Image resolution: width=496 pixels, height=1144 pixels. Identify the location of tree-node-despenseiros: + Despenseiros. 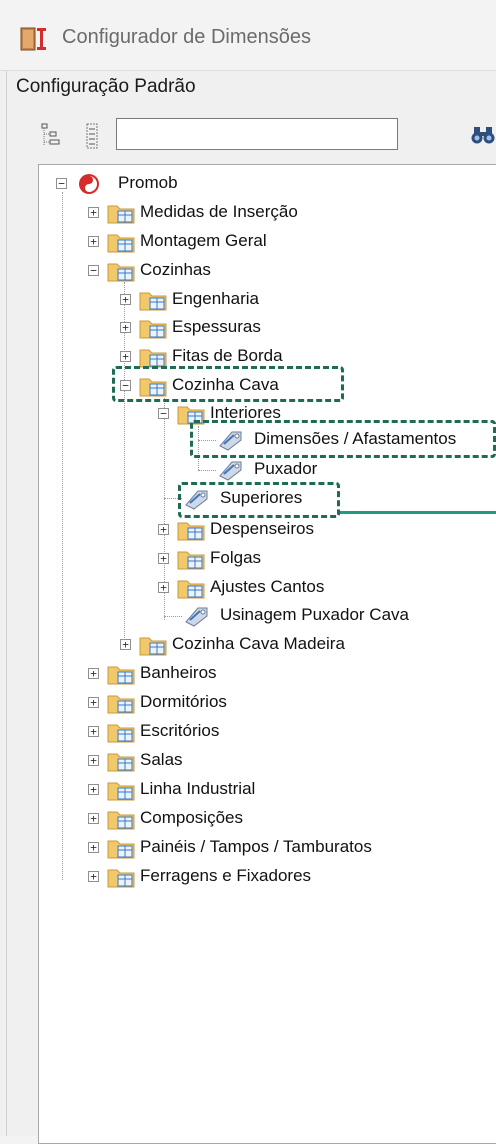
(308, 531).